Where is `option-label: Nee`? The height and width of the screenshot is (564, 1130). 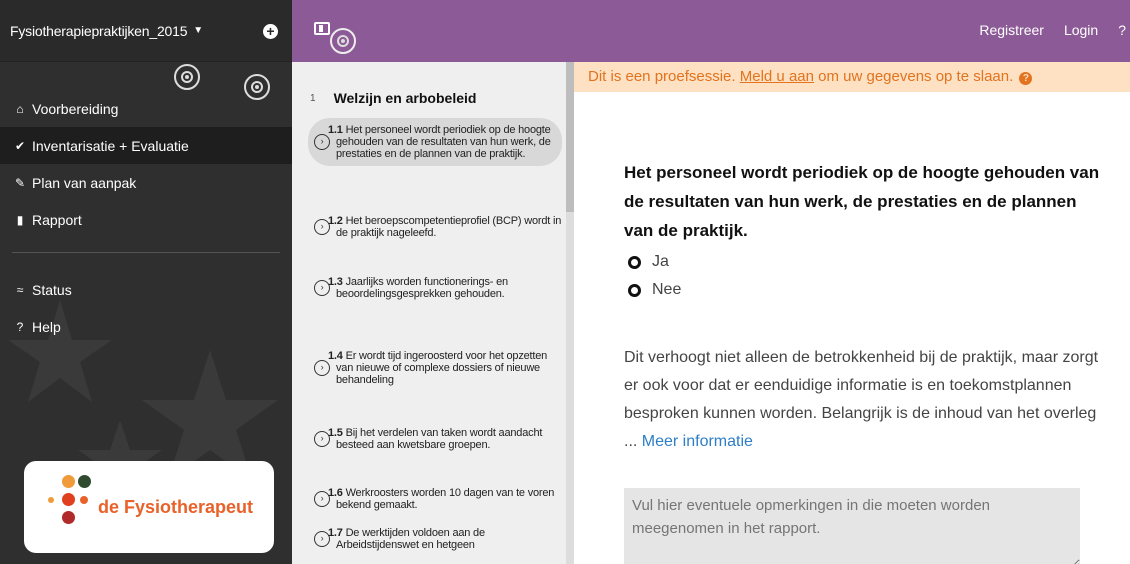
option-label: Nee is located at coordinates (667, 289).